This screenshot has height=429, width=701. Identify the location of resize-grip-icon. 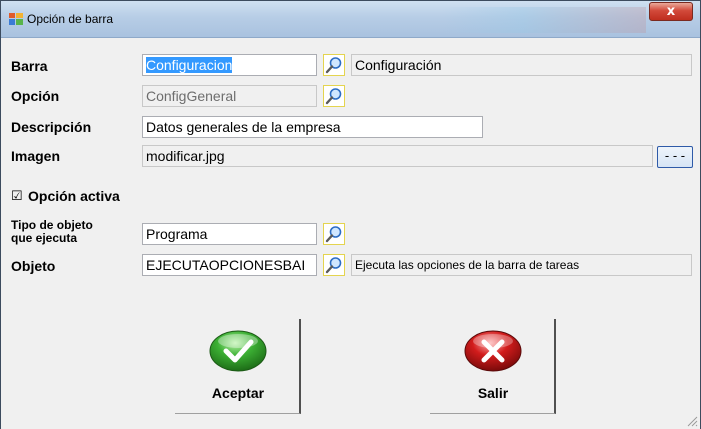
(692, 421).